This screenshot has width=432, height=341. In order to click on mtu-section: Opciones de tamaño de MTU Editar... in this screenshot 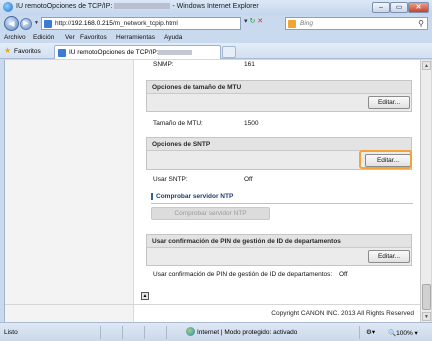, I will do `click(279, 96)`.